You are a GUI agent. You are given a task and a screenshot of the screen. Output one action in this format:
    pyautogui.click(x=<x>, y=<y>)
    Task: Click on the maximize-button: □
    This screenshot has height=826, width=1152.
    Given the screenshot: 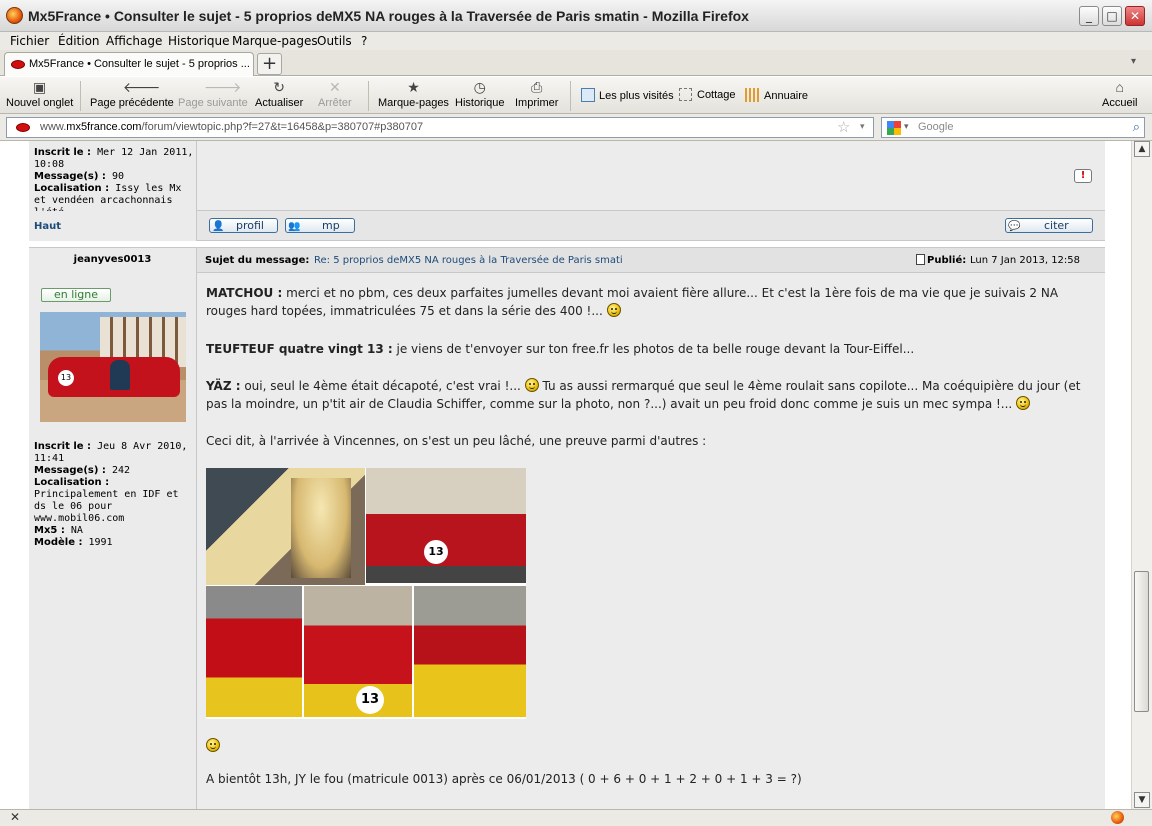 What is the action you would take?
    pyautogui.click(x=1112, y=16)
    